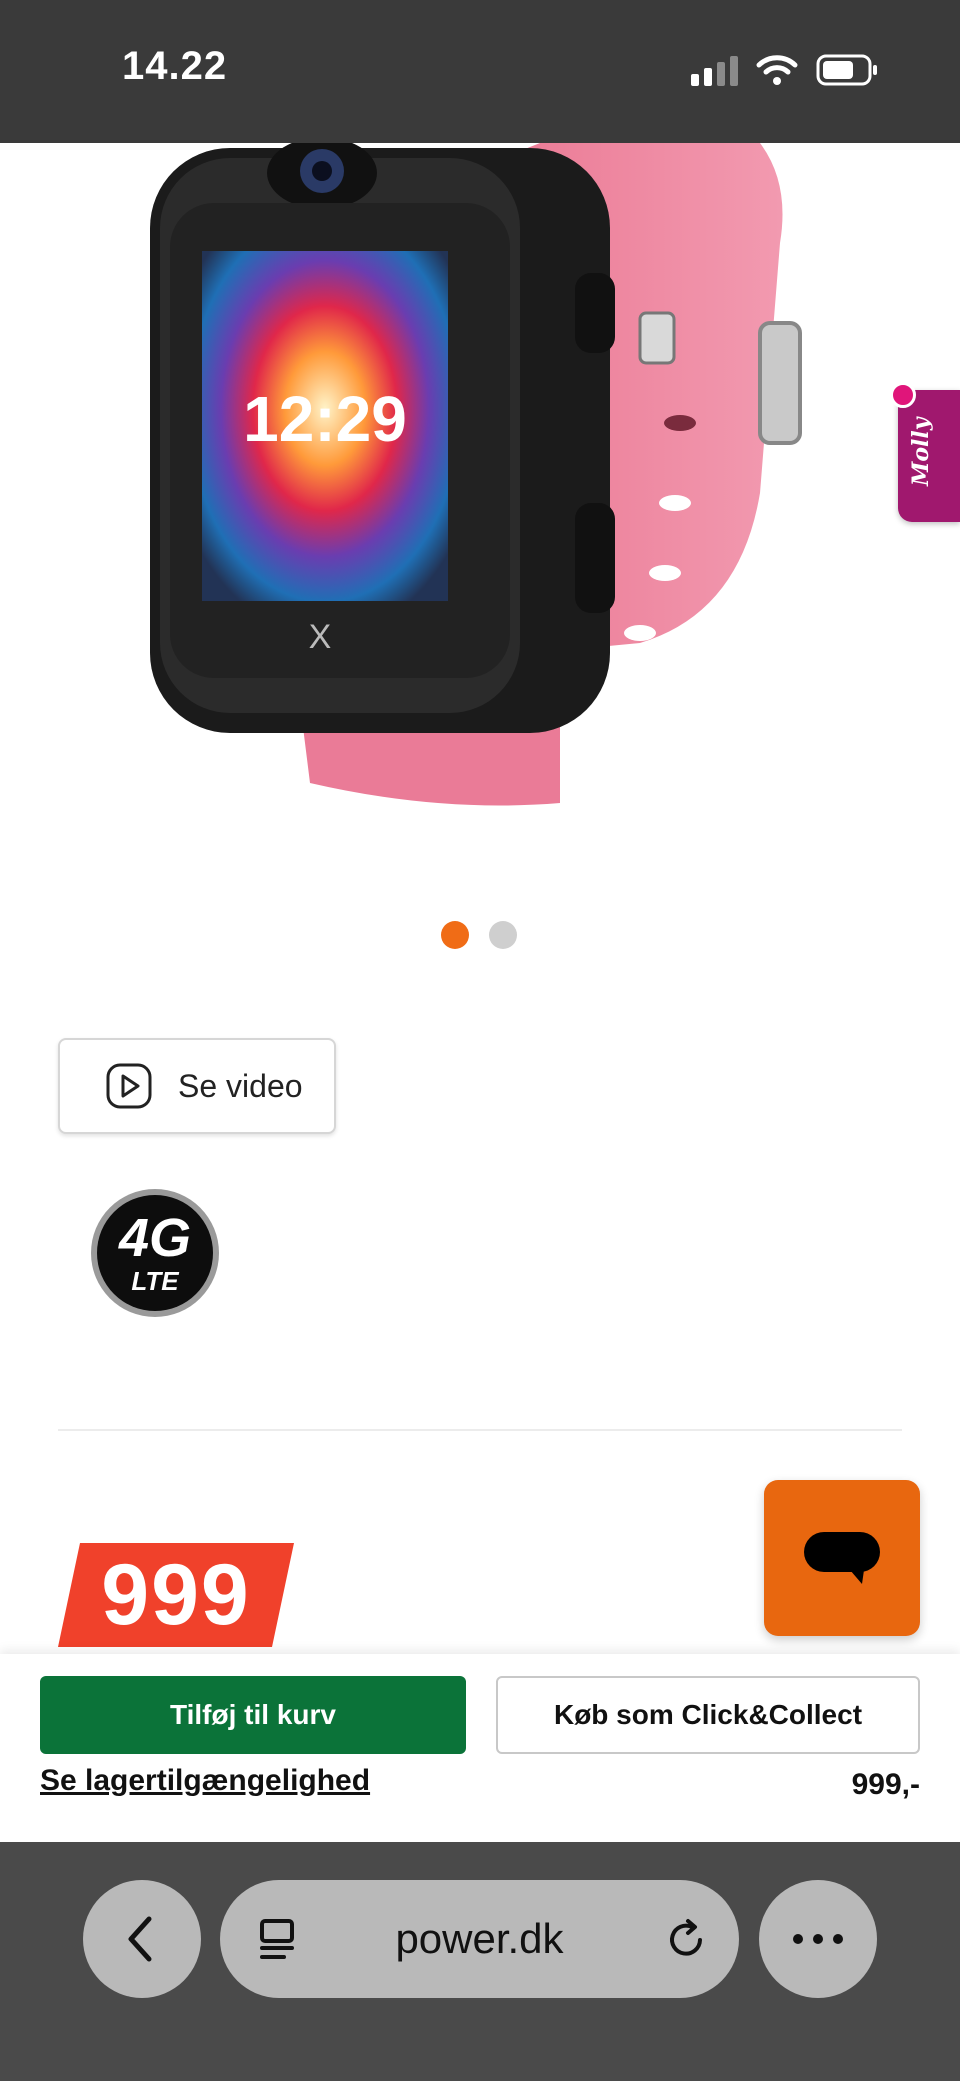 This screenshot has height=2081, width=960. I want to click on status-icons, so click(785, 70).